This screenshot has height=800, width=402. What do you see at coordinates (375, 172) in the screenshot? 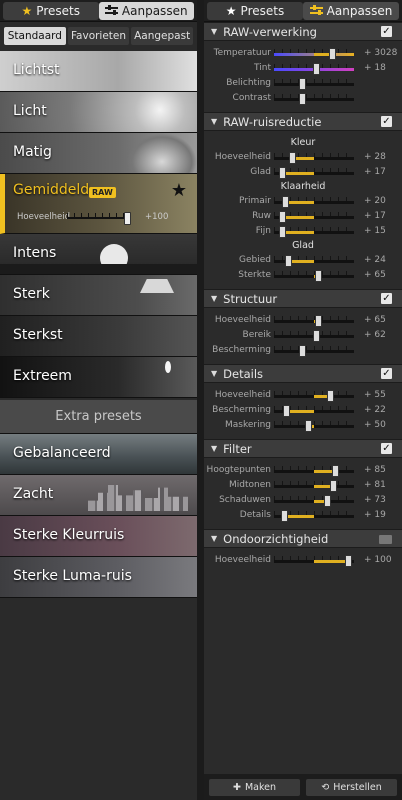
I see `slider-value: + 17` at bounding box center [375, 172].